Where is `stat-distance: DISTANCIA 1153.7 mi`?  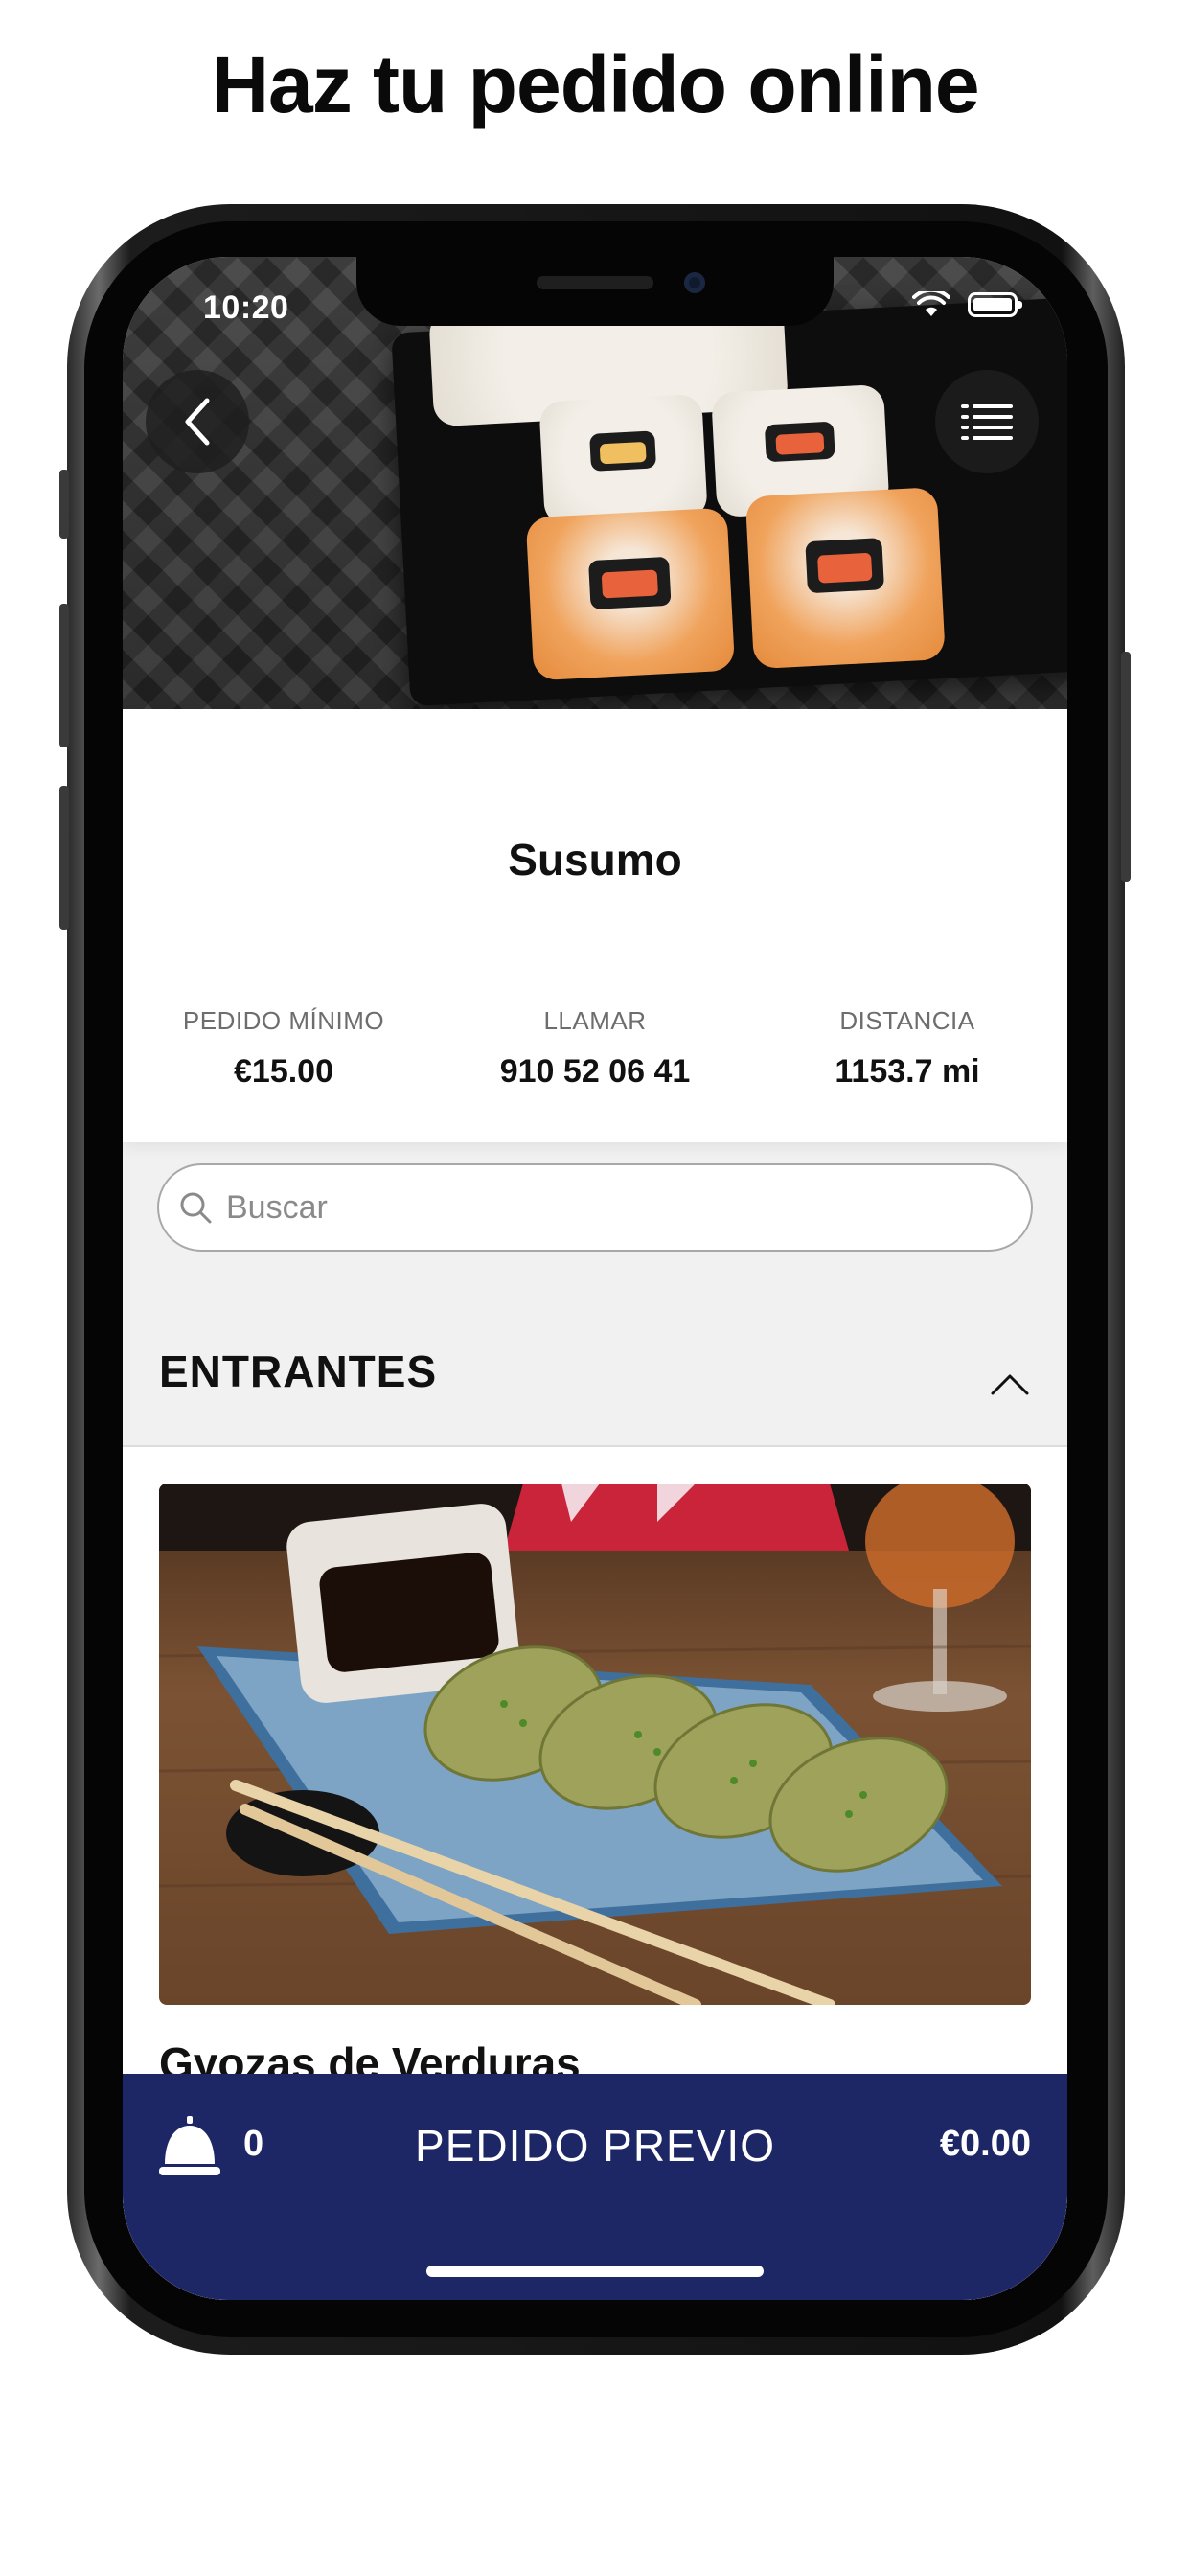
stat-distance: DISTANCIA 1153.7 mi is located at coordinates (907, 1048).